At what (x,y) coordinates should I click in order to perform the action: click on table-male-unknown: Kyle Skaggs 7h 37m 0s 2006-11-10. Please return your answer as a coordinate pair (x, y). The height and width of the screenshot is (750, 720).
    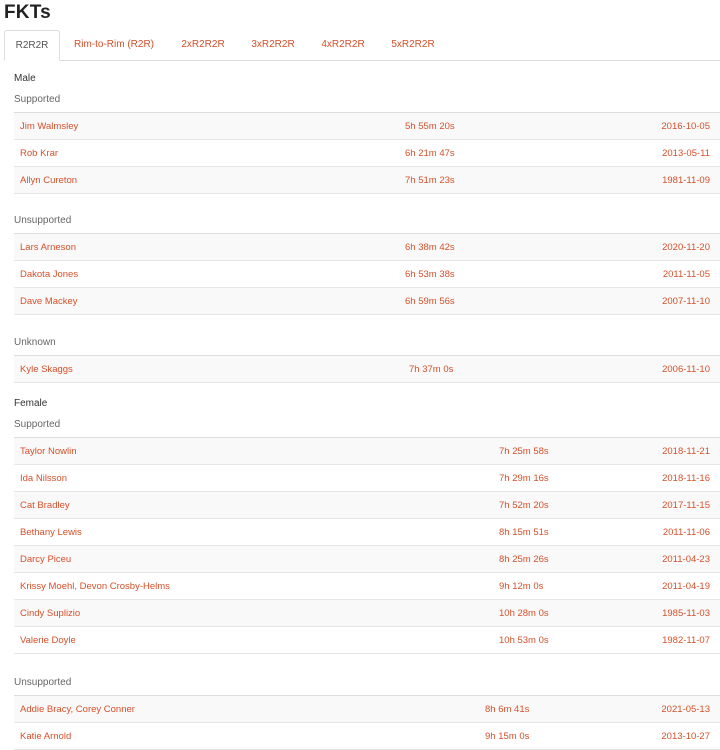
    Looking at the image, I should click on (367, 369).